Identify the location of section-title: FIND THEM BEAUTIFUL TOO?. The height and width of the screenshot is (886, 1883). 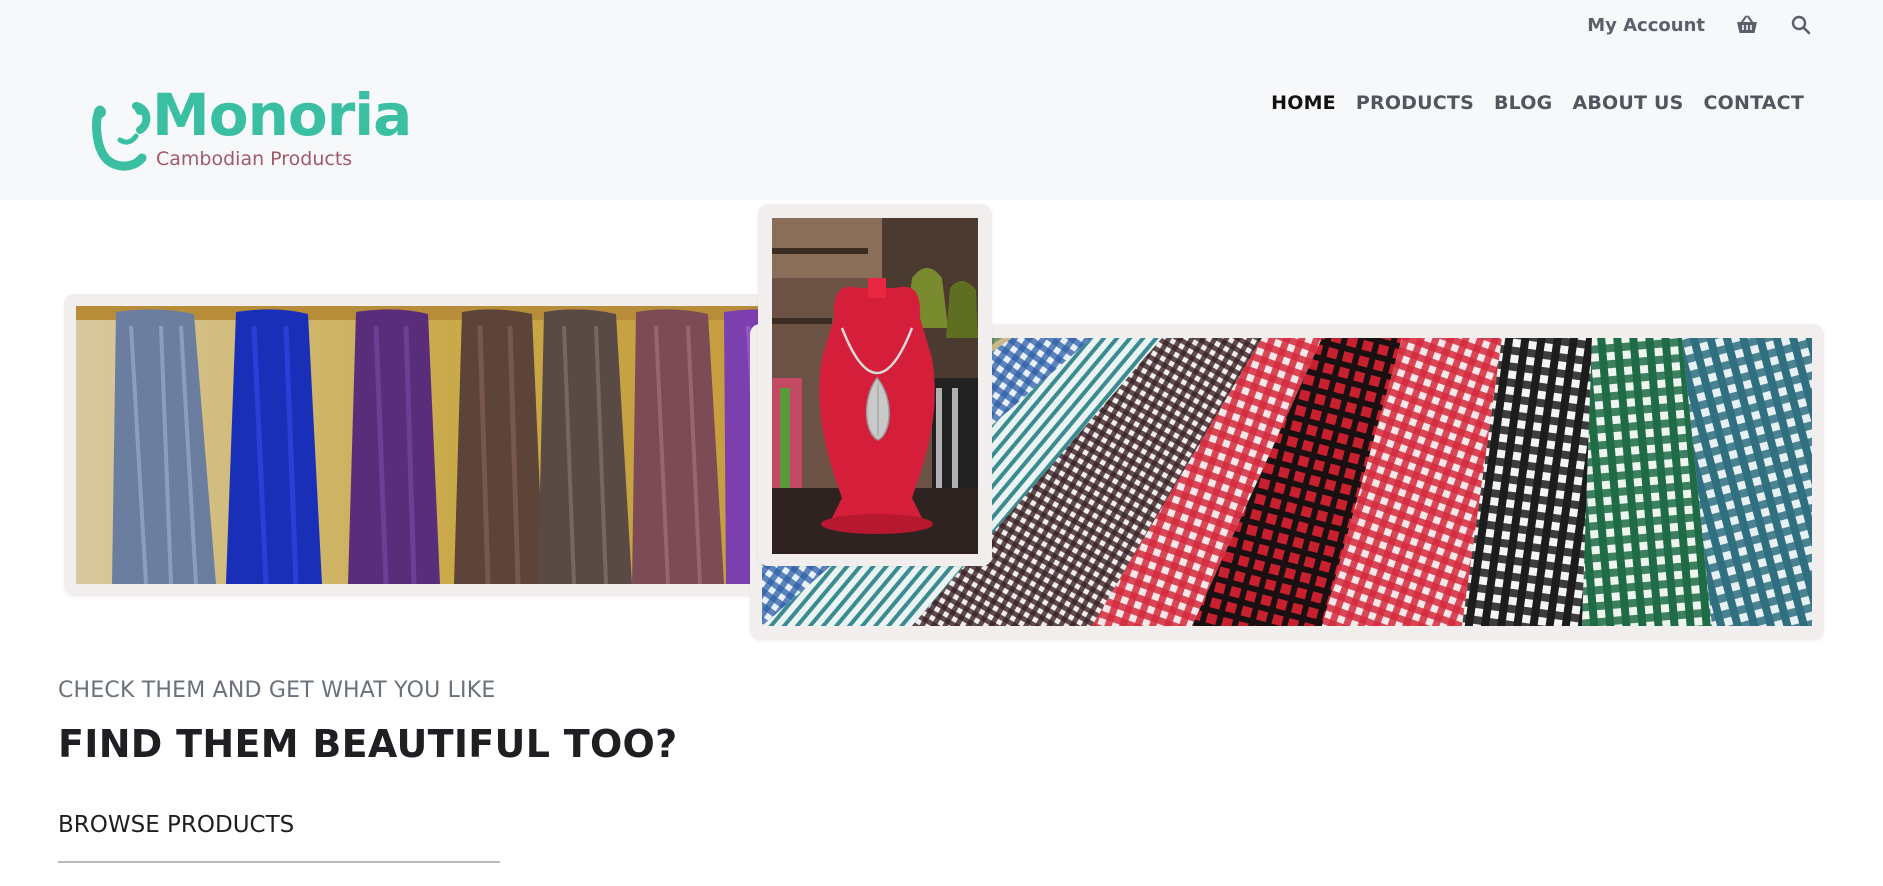
(368, 744).